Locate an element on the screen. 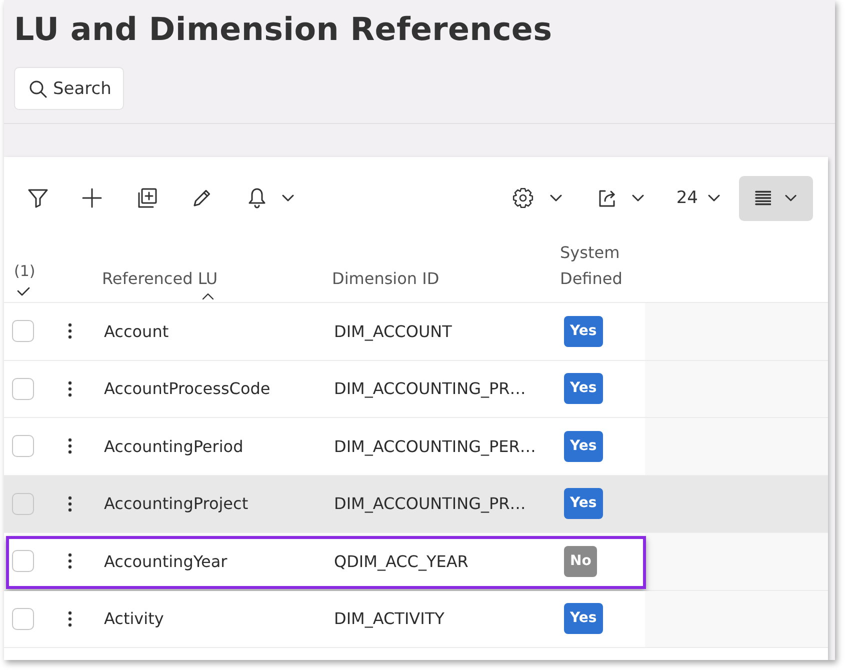 This screenshot has width=850, height=670. caret-up-icon is located at coordinates (208, 296).